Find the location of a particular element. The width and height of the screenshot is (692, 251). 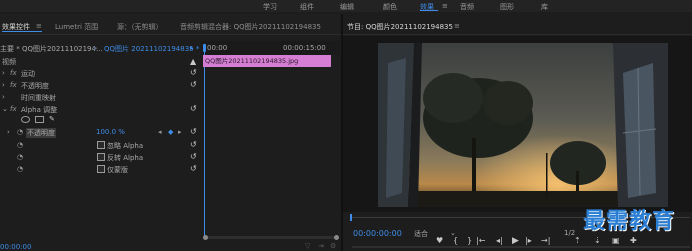

opacity-value: 100.0 % is located at coordinates (110, 132).